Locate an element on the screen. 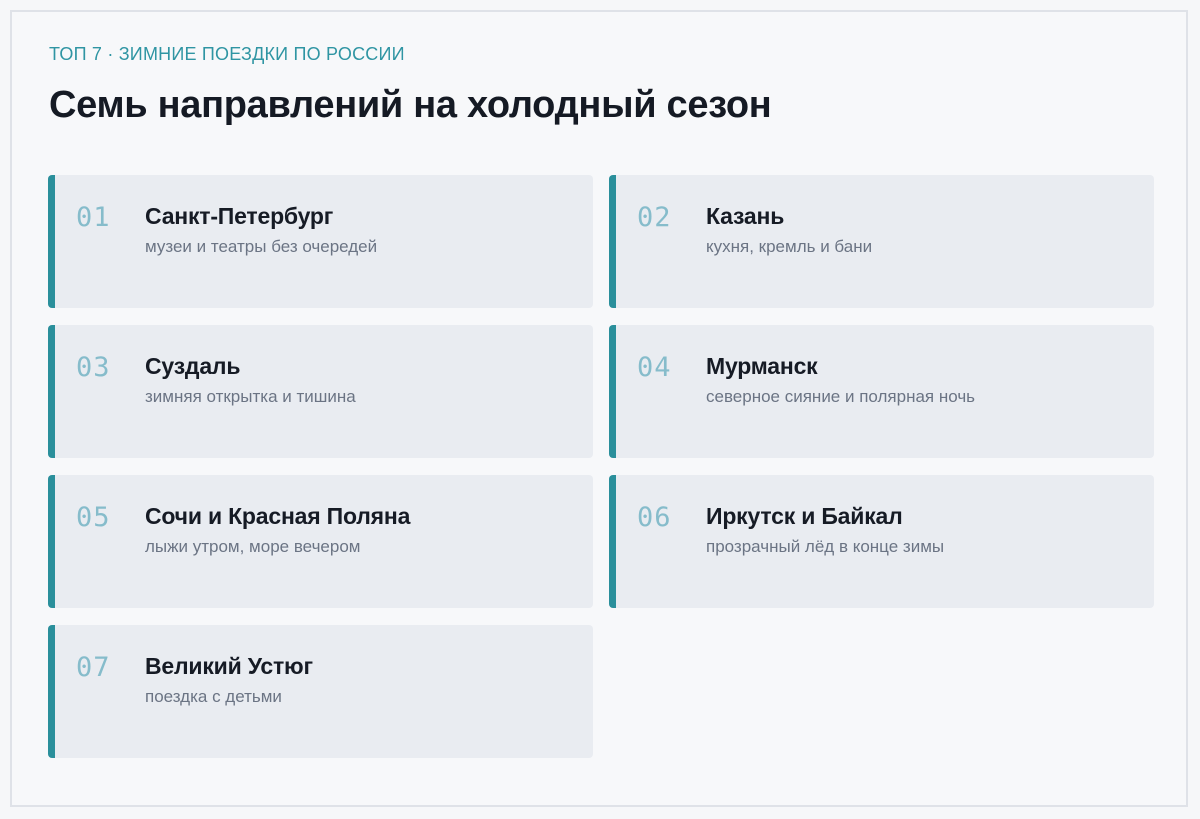 The width and height of the screenshot is (1200, 819). eyebrow-label: ТОП 7 · ЗИМНИЕ ПОЕЗДКИ ПО РОССИИ is located at coordinates (227, 54).